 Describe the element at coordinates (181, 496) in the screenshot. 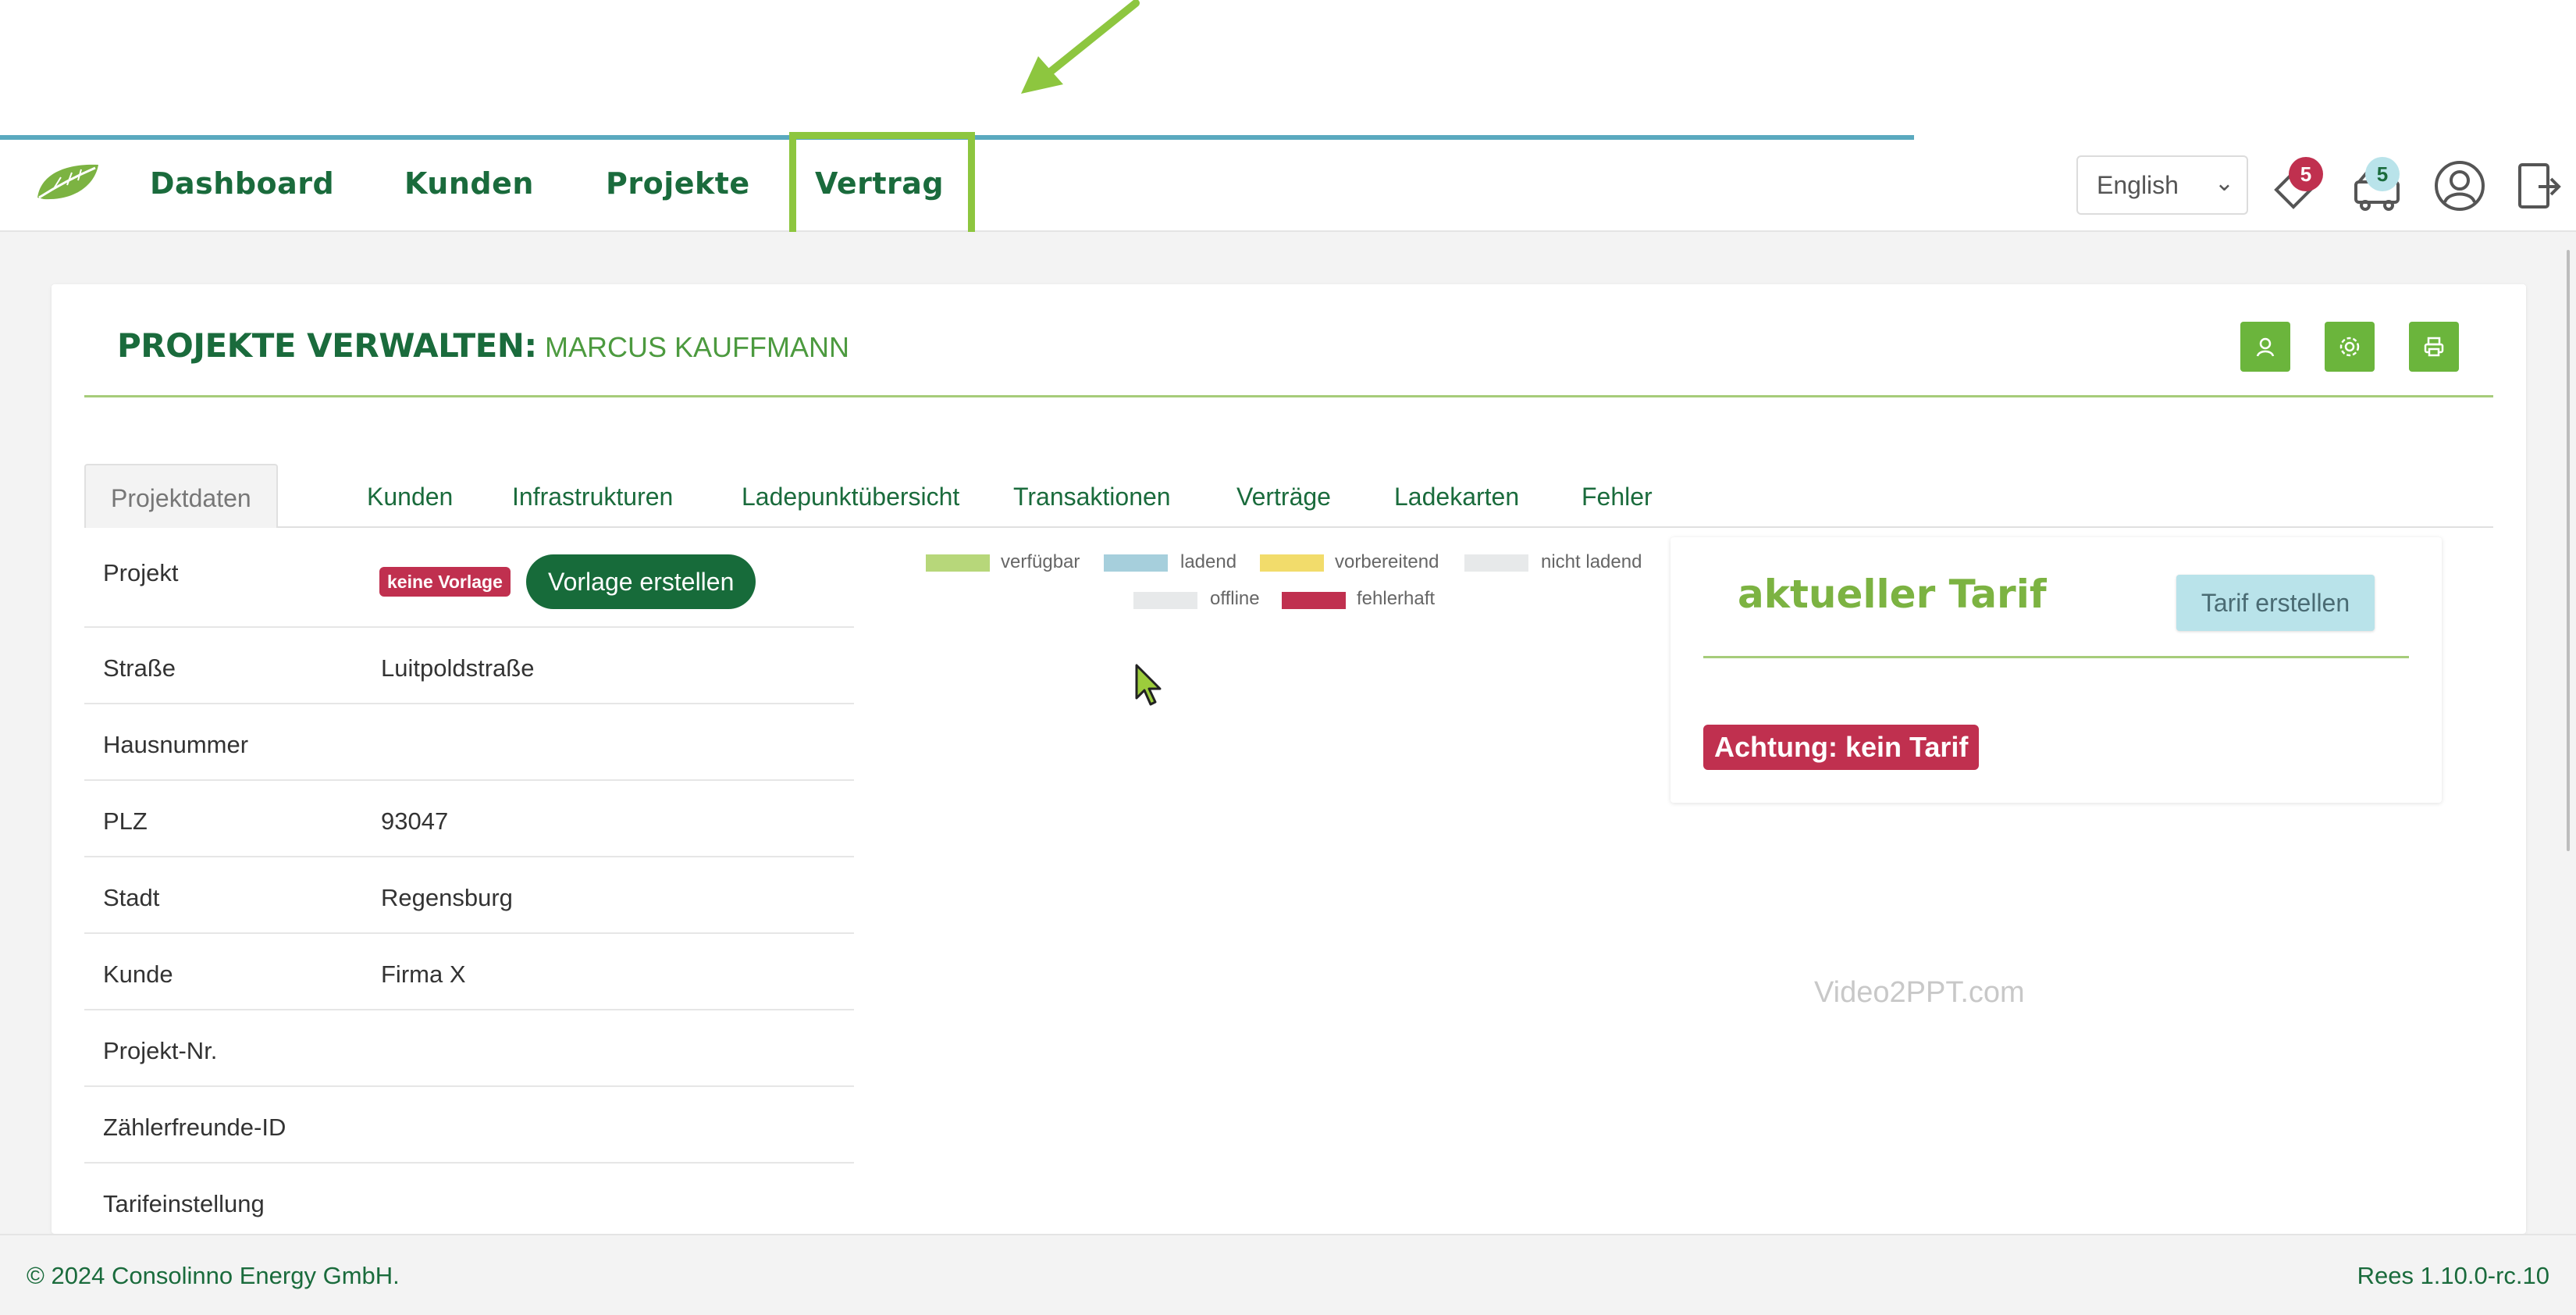

I see `tab-projektdaten: Projektdaten` at that location.